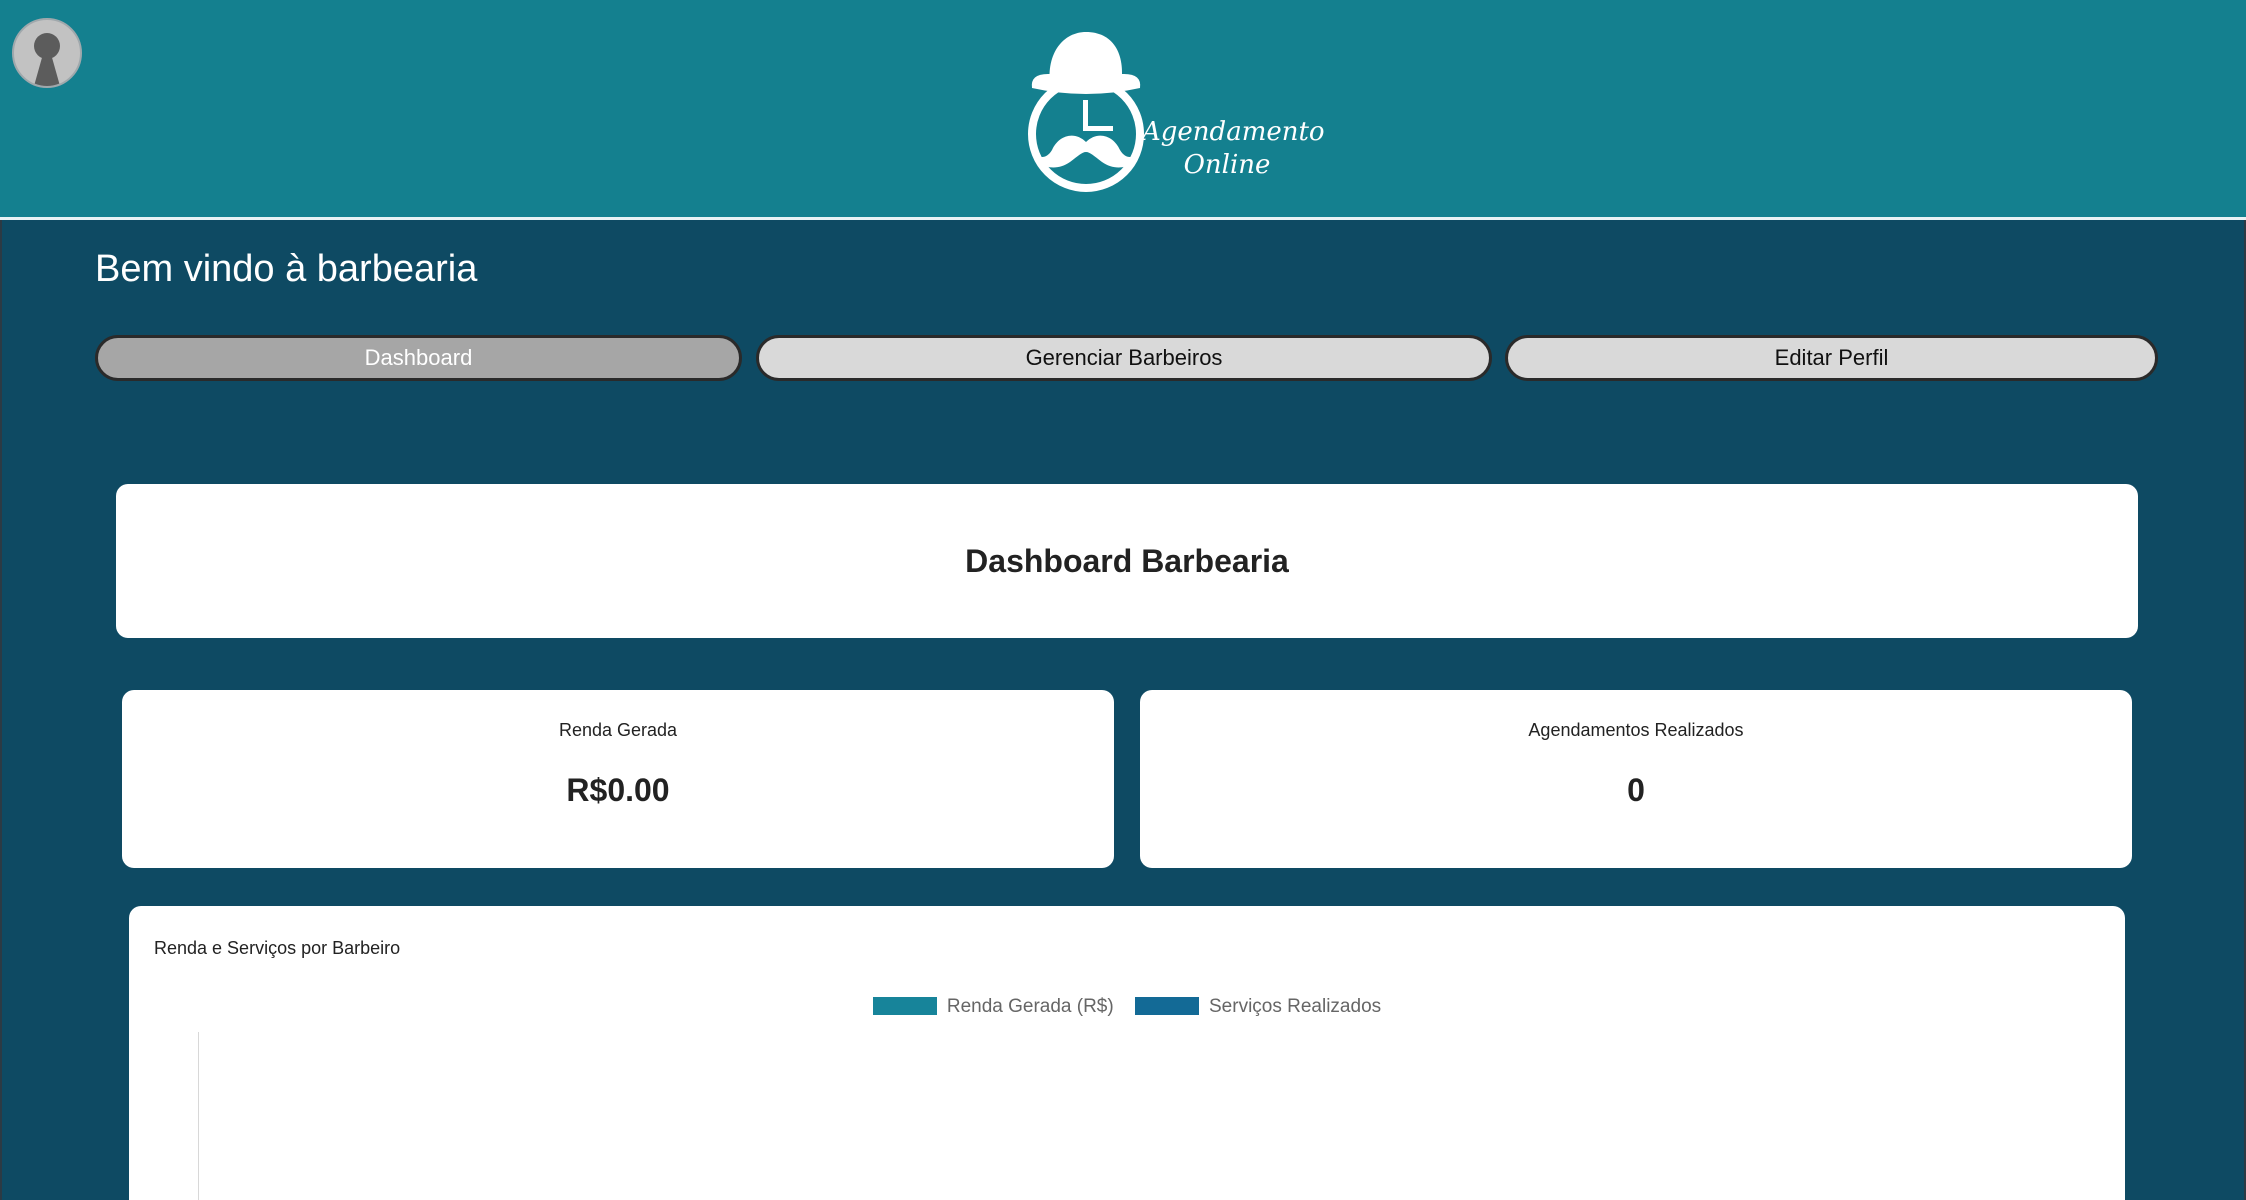 This screenshot has width=2246, height=1200. I want to click on logo-line2: Online, so click(1227, 165).